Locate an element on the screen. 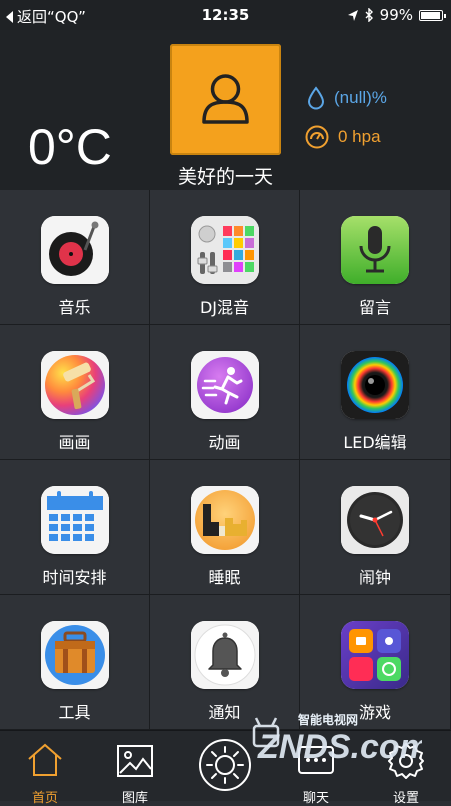  greeting-text: 美好的一天 is located at coordinates (225, 177).